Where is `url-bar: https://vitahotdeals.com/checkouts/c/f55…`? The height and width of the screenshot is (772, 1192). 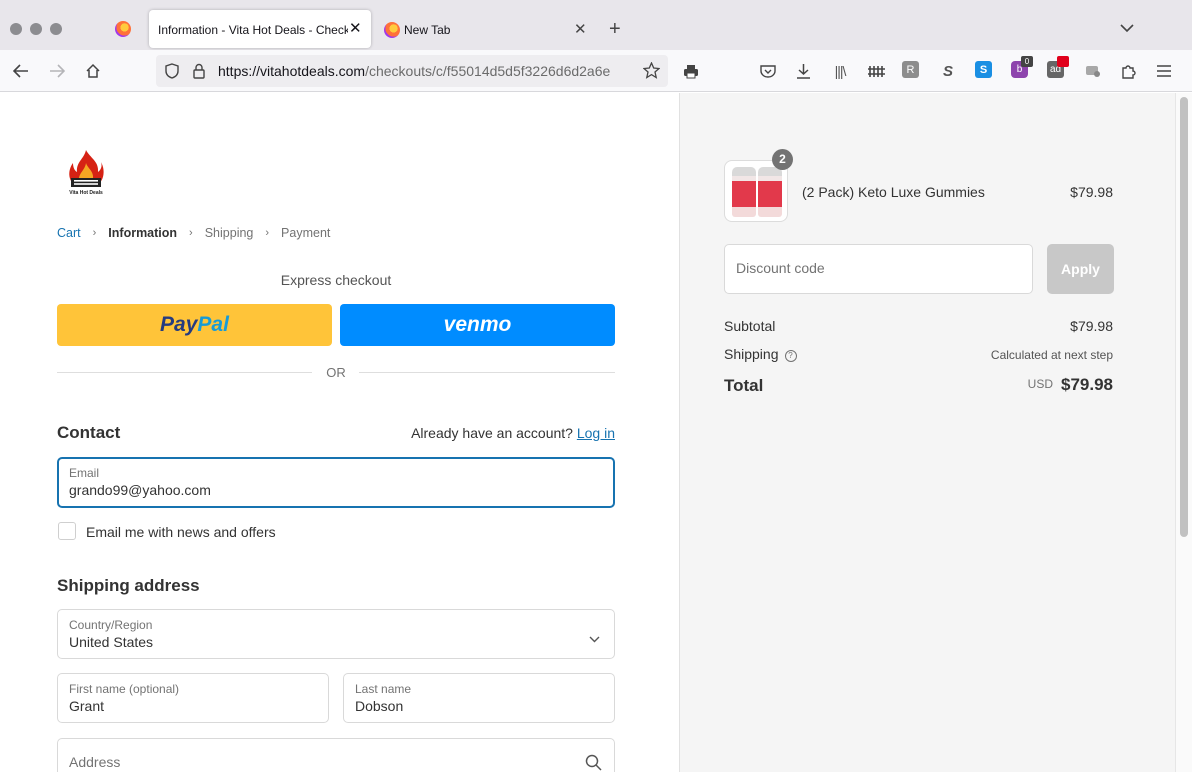
url-bar: https://vitahotdeals.com/checkouts/c/f55… is located at coordinates (412, 71).